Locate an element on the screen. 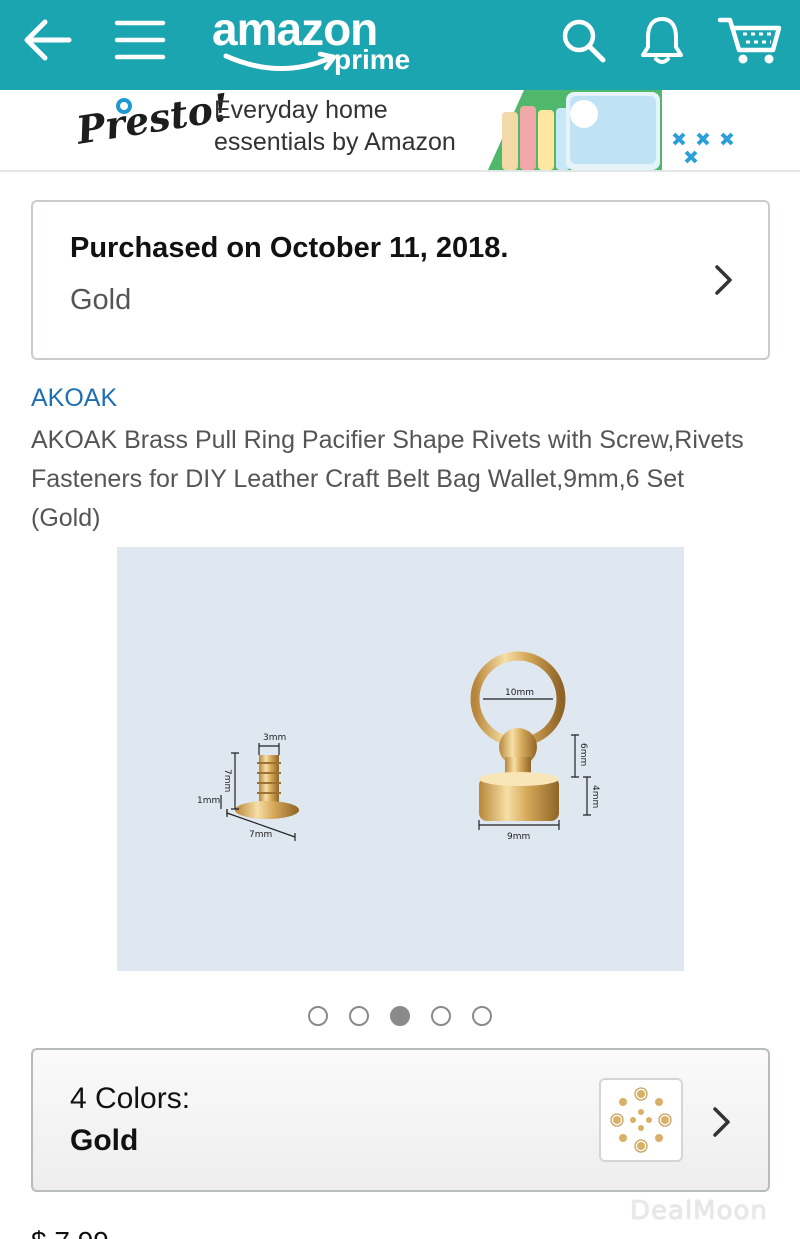 Image resolution: width=800 pixels, height=1239 pixels. banner-tagline-line1: Everyday home is located at coordinates (301, 110).